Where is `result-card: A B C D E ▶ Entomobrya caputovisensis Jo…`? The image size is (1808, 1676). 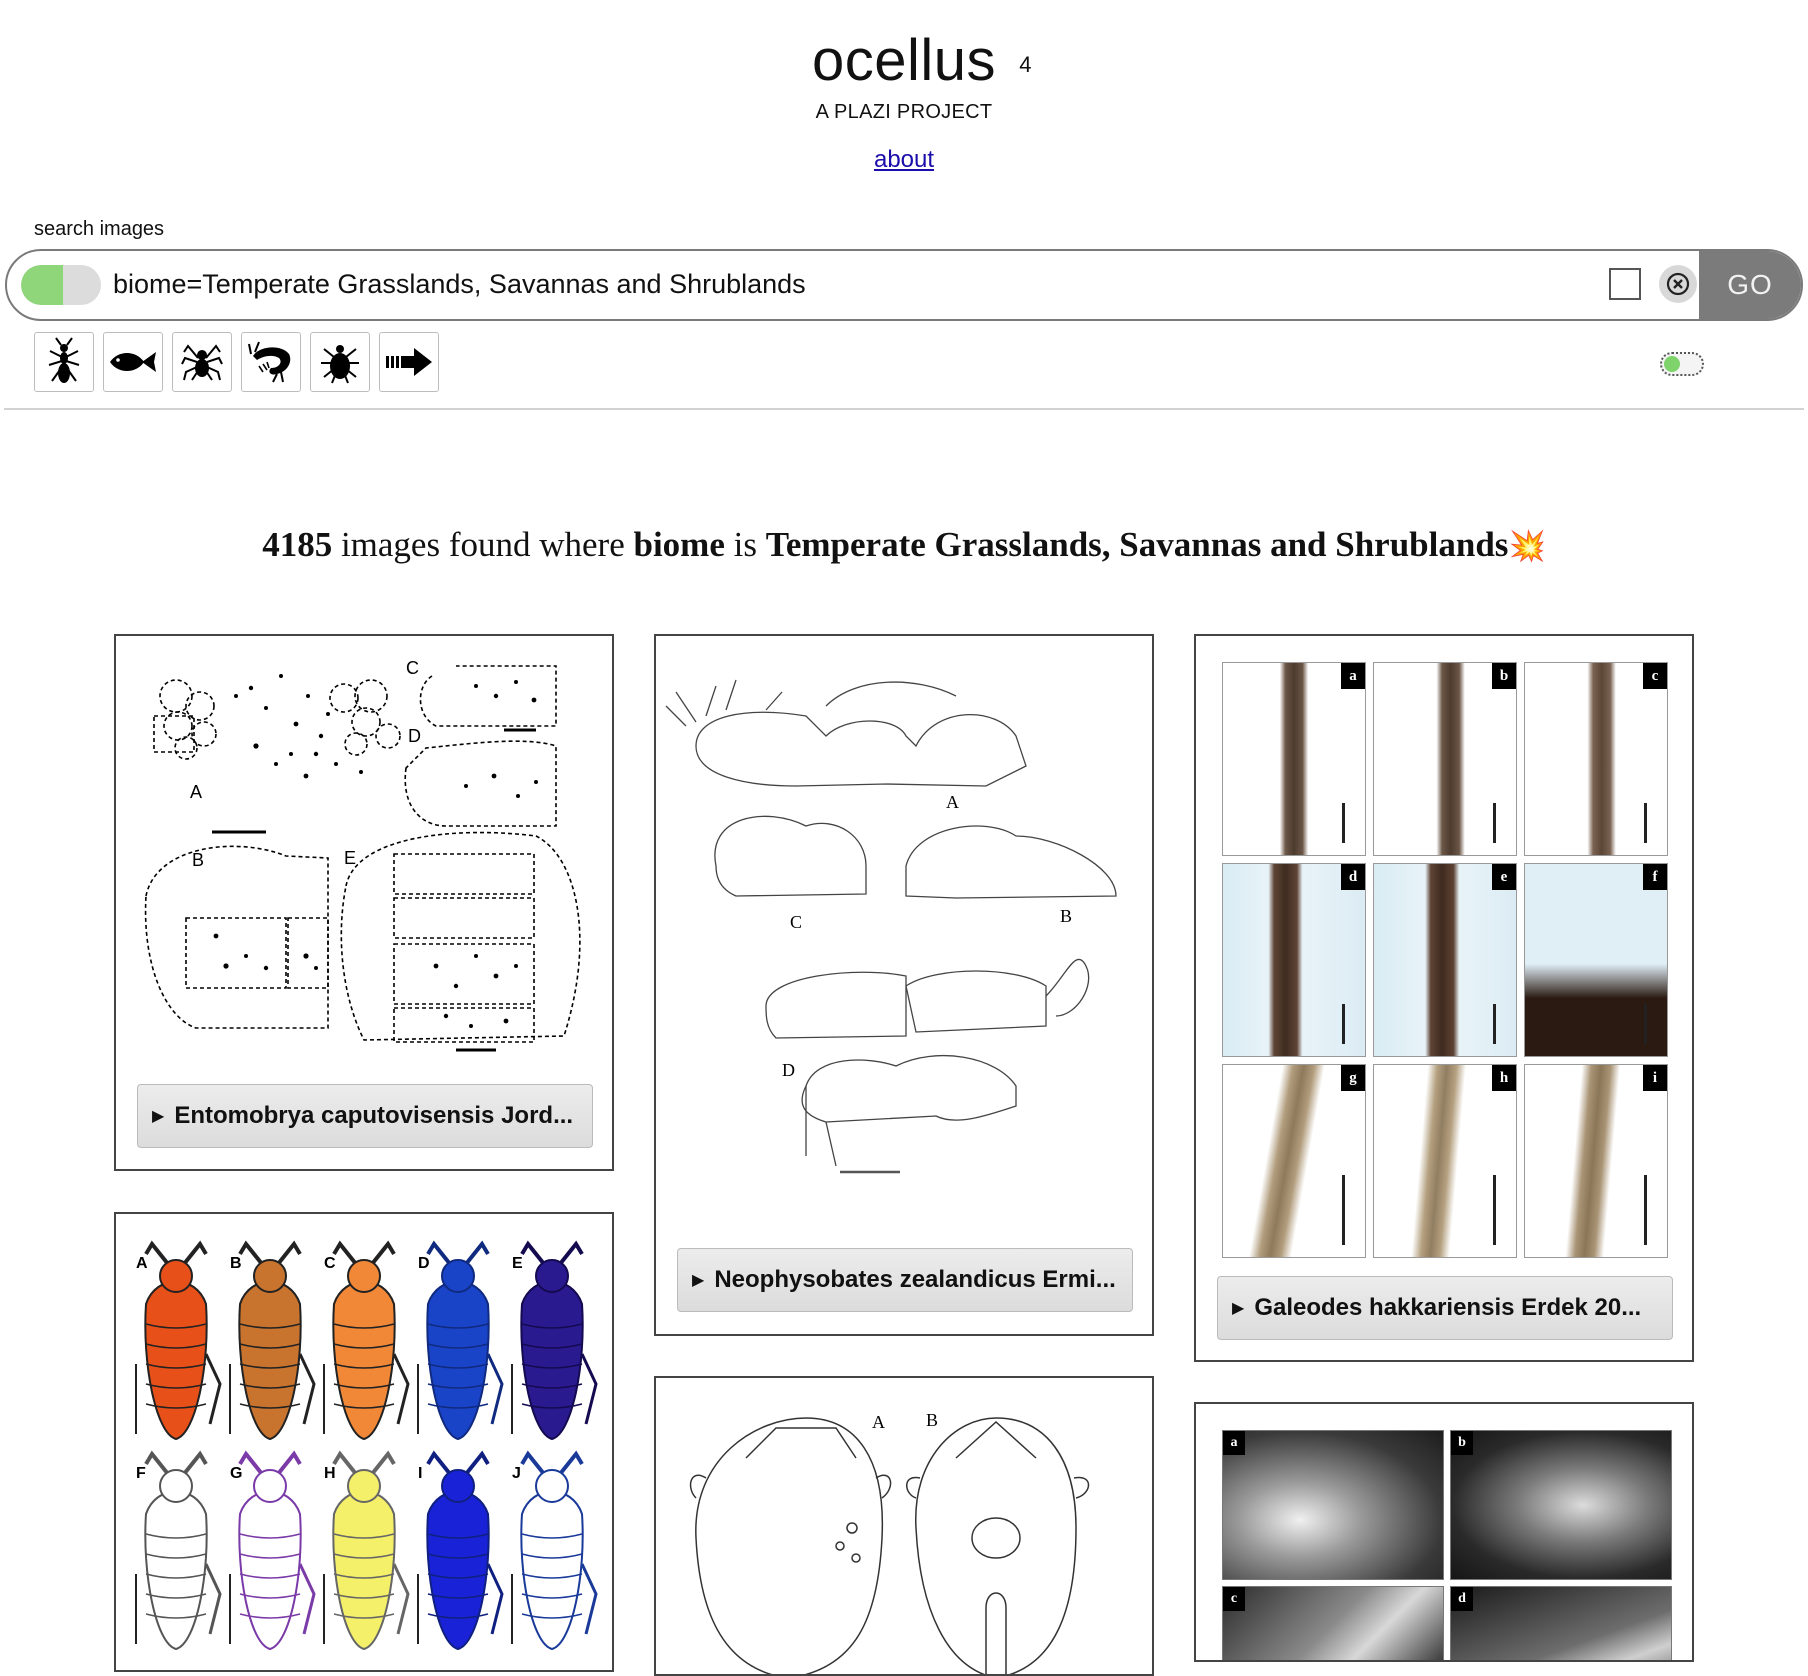 result-card: A B C D E ▶ Entomobrya caputovisensis Jo… is located at coordinates (364, 902).